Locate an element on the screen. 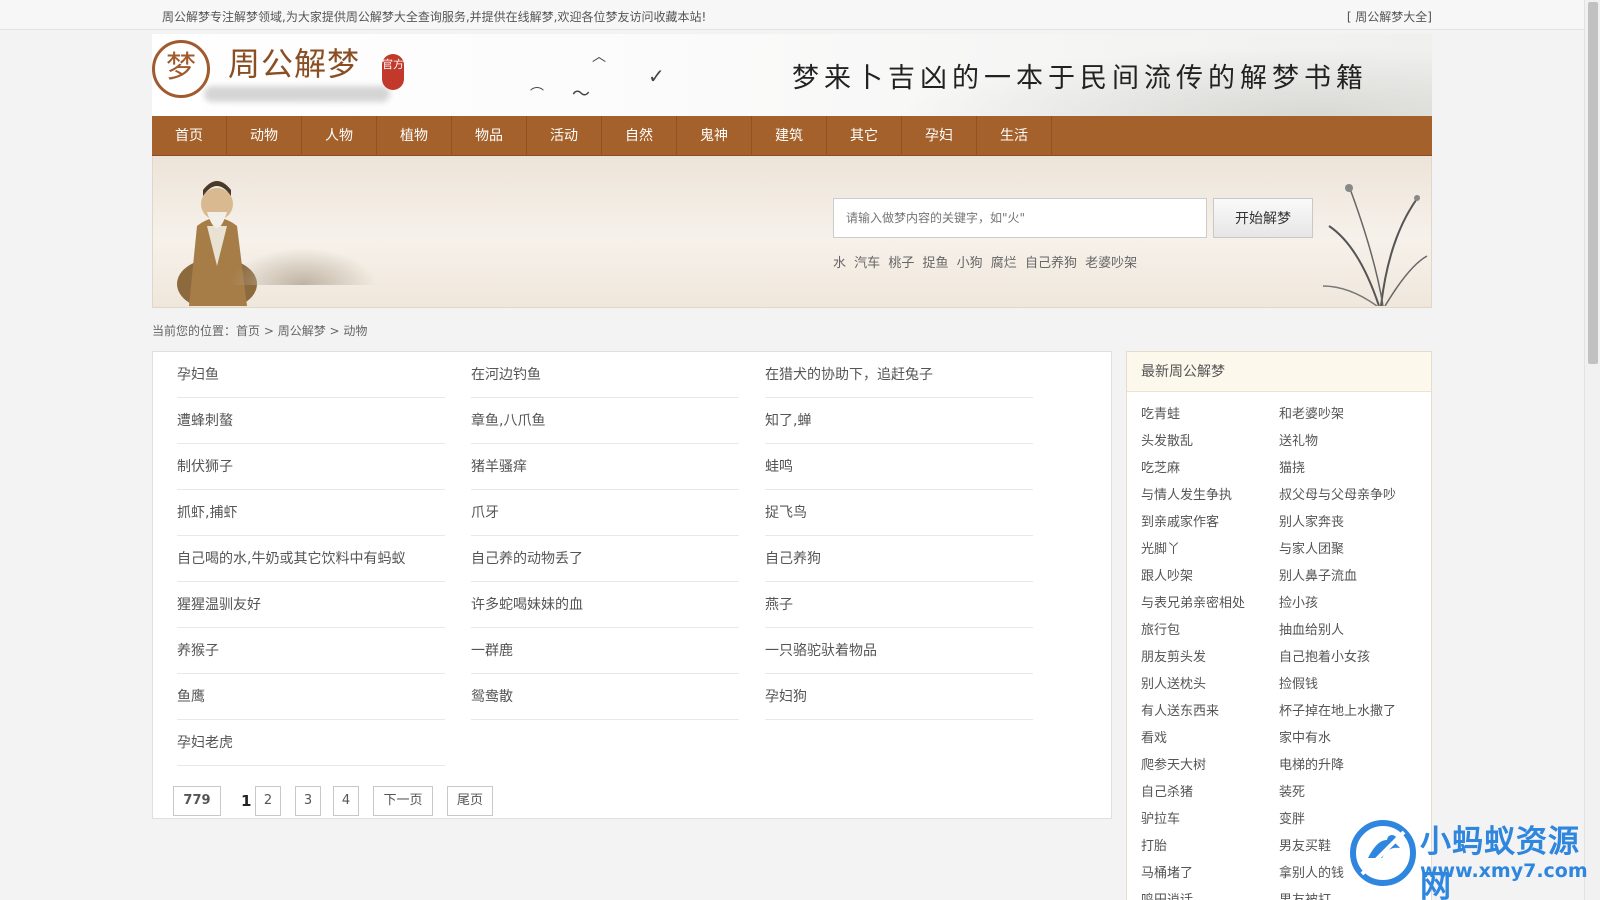 The image size is (1600, 900). sidebar-dream-link: 别人送枕头 is located at coordinates (1173, 682).